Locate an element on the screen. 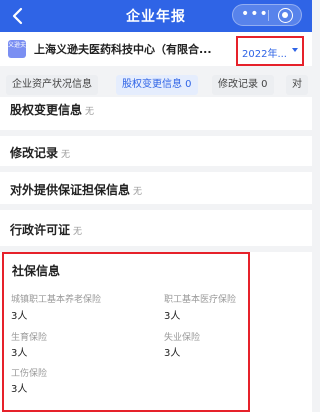  tab-assets: 企业资产状况信息 is located at coordinates (52, 85).